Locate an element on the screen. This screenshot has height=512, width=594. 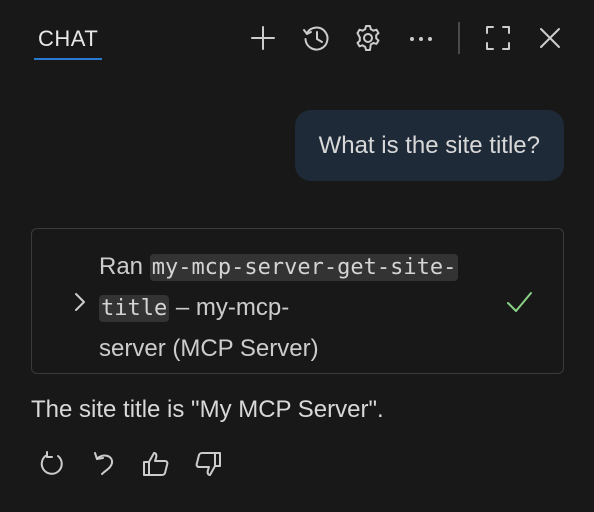
gear-icon is located at coordinates (368, 38).